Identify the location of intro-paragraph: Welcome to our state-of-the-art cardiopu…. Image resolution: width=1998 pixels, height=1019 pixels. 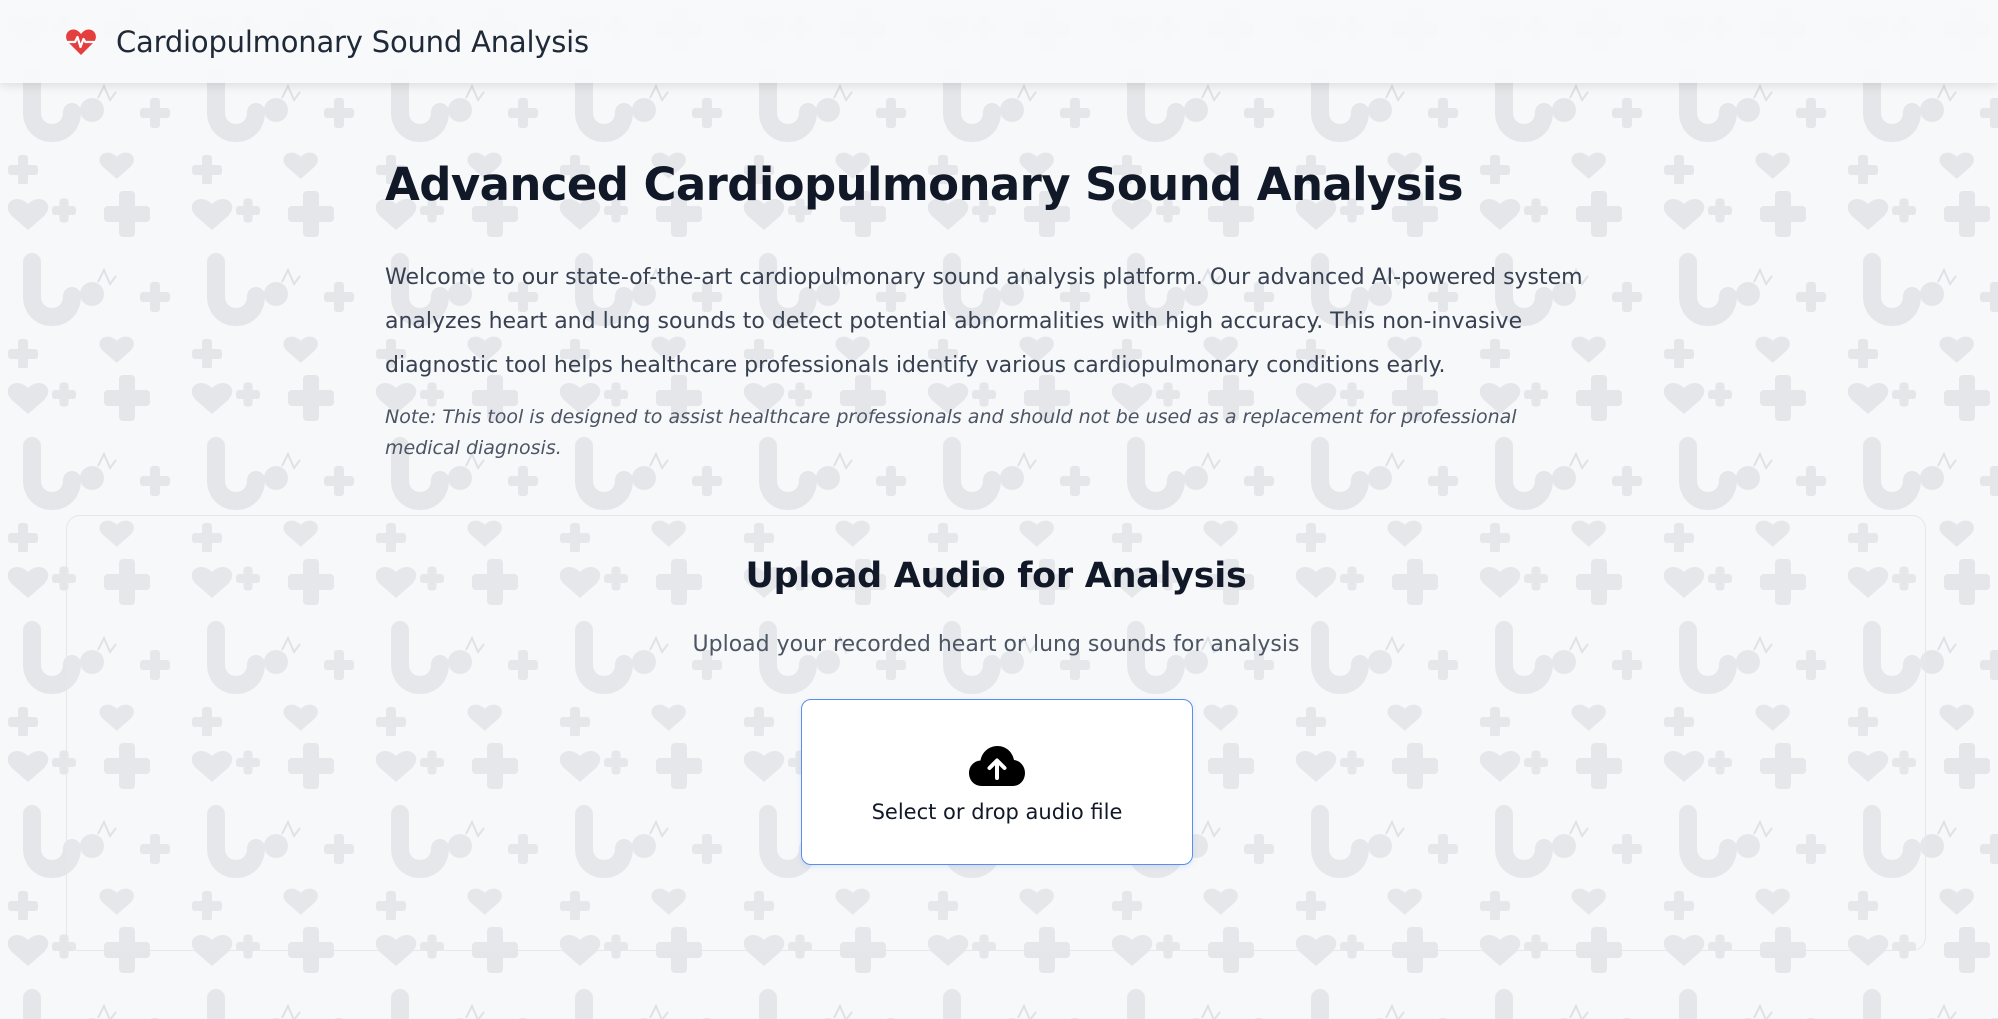
(984, 321).